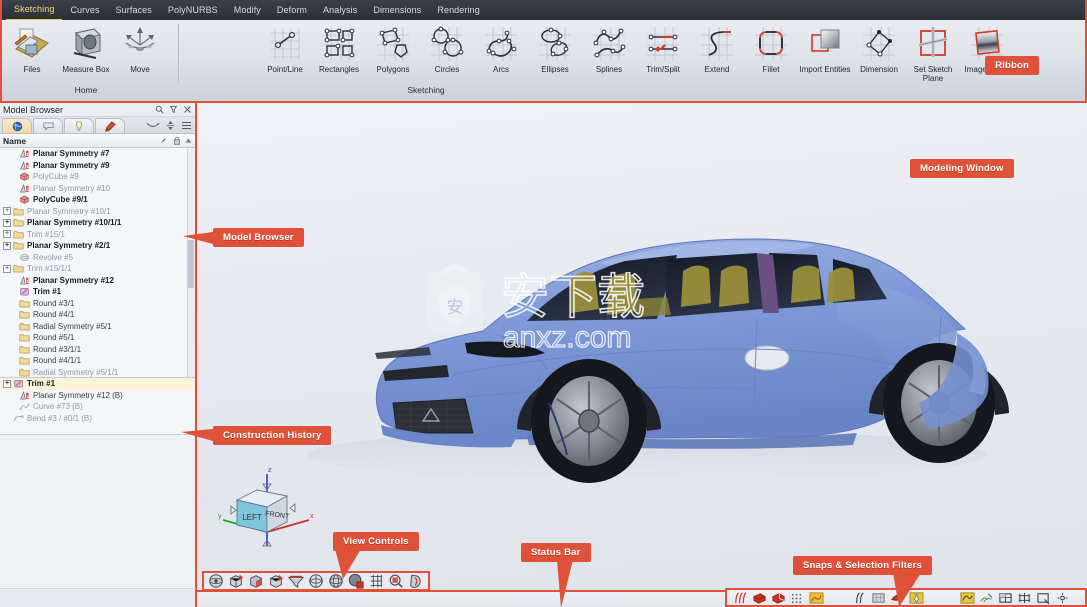 The width and height of the screenshot is (1087, 607). Describe the element at coordinates (97, 315) in the screenshot. I see `tree-row: Round #4/1` at that location.